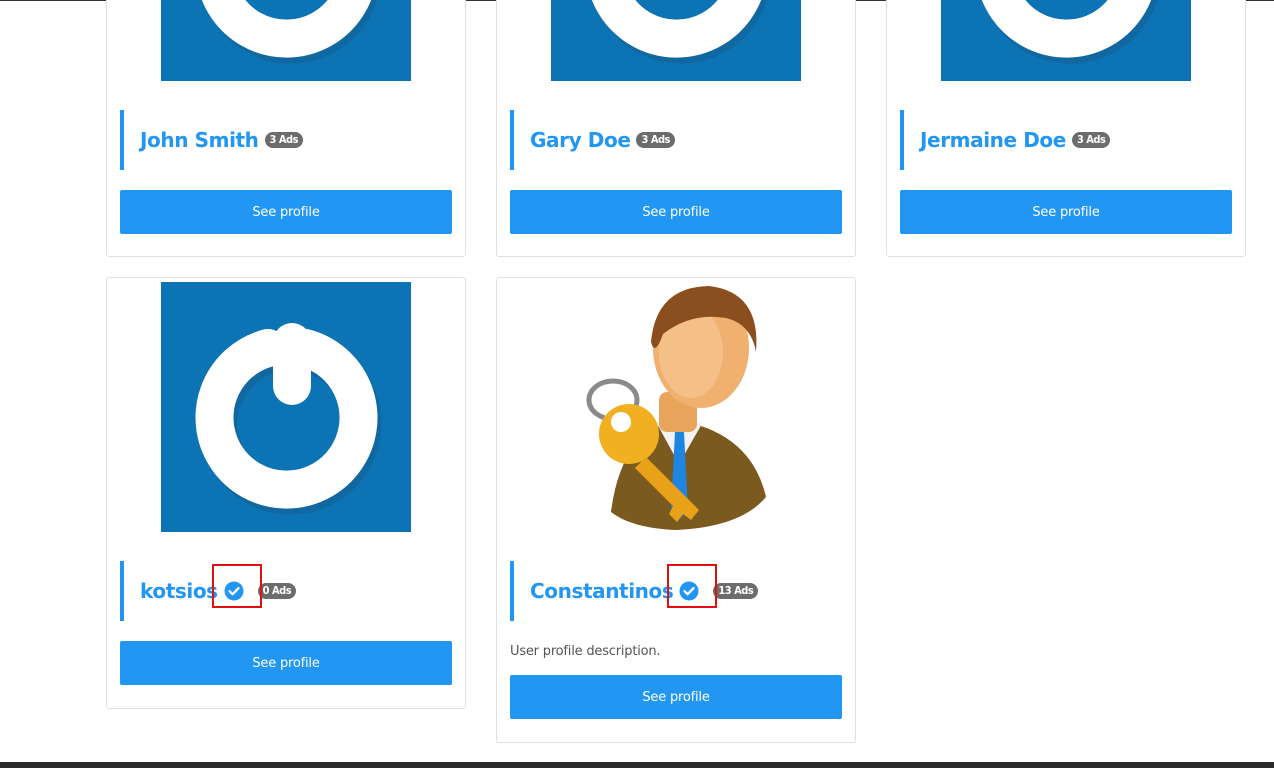  Describe the element at coordinates (277, 591) in the screenshot. I see `ads-count-badge: 0 Ads` at that location.